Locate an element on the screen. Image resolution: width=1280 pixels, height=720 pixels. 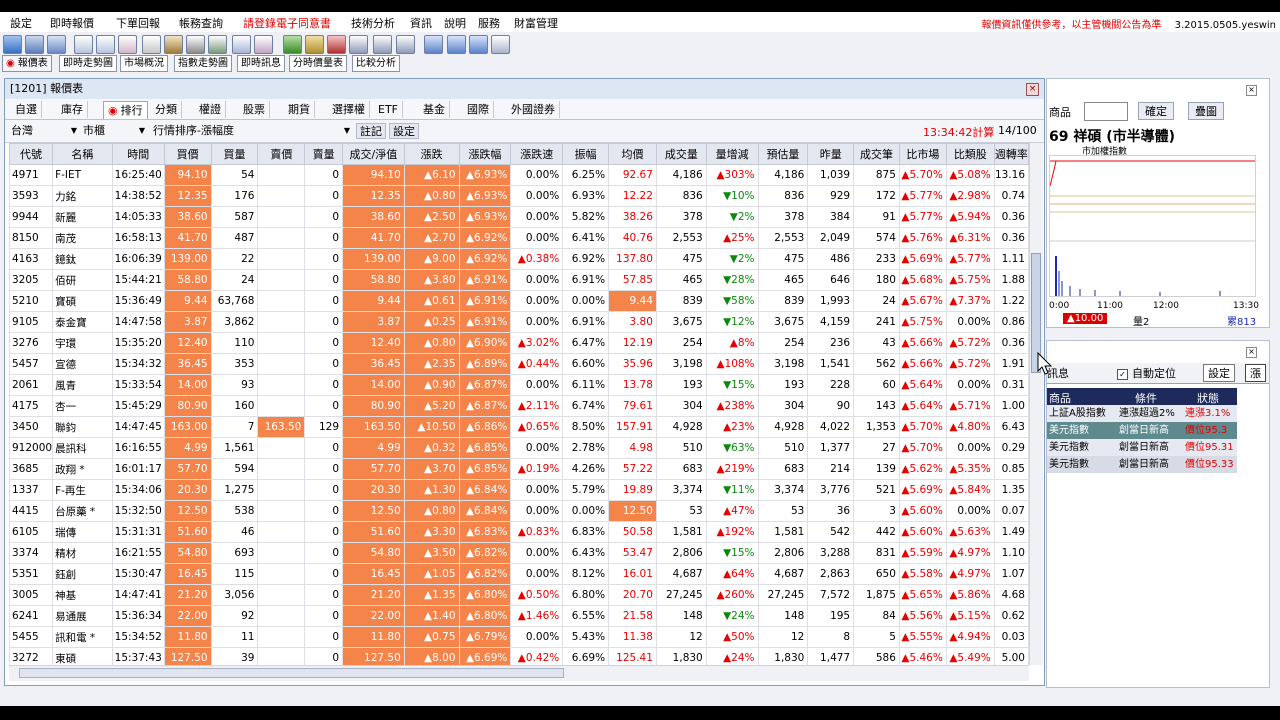
column-header: 週轉率 is located at coordinates (1011, 154).